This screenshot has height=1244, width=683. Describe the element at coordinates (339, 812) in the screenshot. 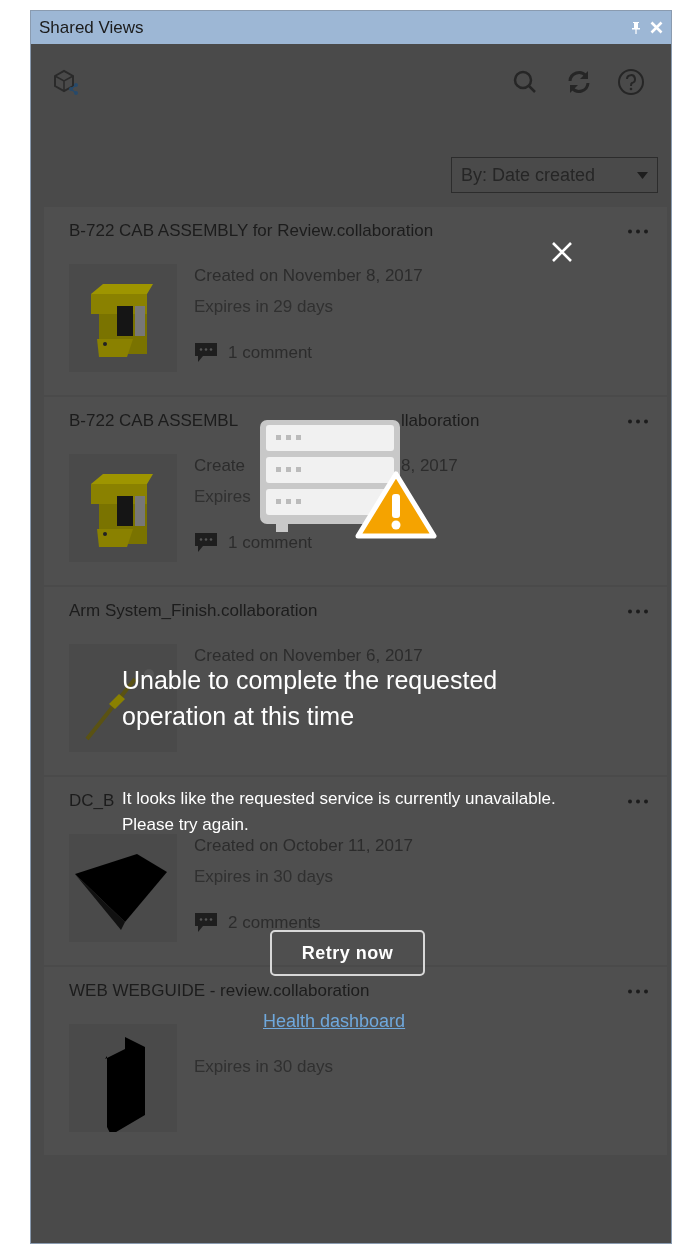

I see `error-message: It looks like the requested service is currently unavailable. Please try again.` at that location.